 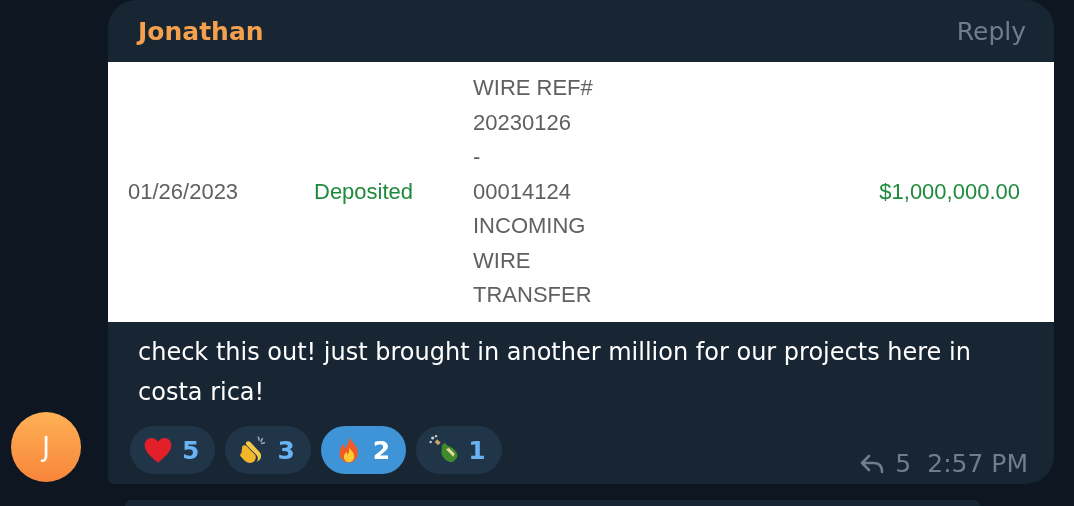 I want to click on reaction-chip: 2, so click(x=363, y=450).